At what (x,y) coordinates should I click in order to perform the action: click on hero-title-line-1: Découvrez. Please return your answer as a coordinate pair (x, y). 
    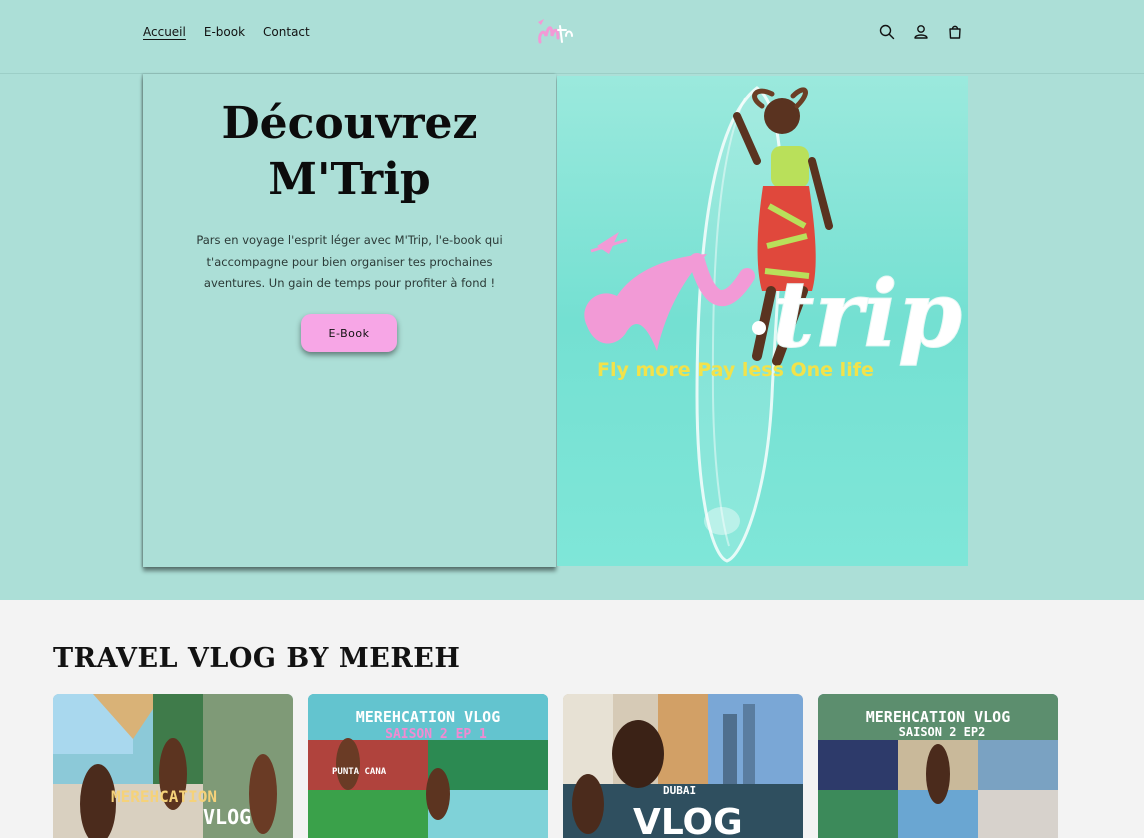
    Looking at the image, I should click on (349, 123).